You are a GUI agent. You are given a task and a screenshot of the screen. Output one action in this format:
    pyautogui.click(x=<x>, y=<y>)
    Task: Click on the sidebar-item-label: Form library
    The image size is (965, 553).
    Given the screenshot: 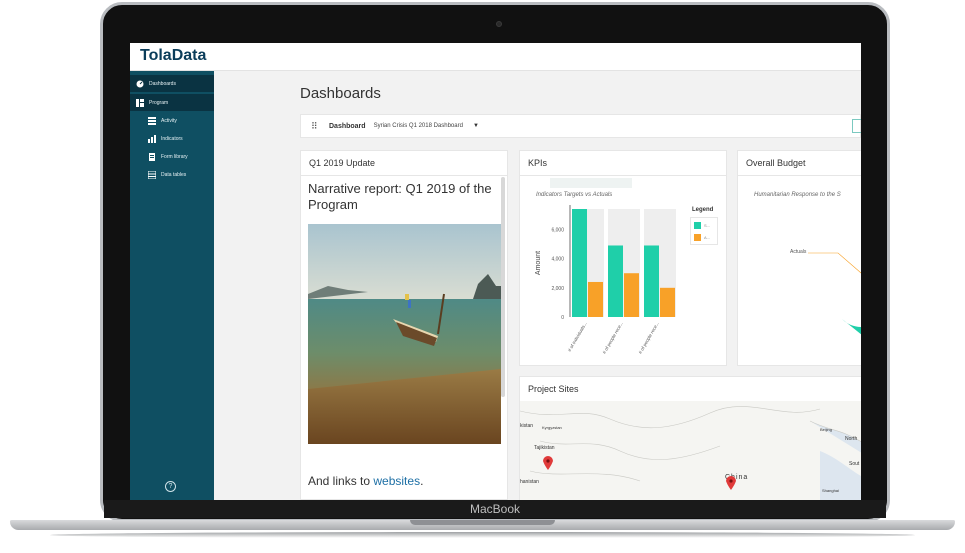 What is the action you would take?
    pyautogui.click(x=174, y=156)
    